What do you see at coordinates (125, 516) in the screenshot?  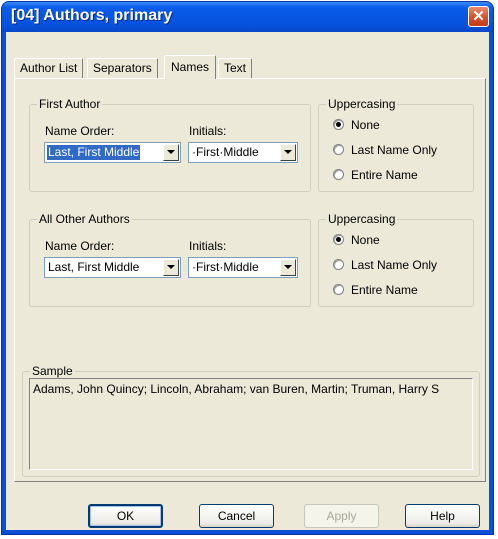 I see `ok-button: OK` at bounding box center [125, 516].